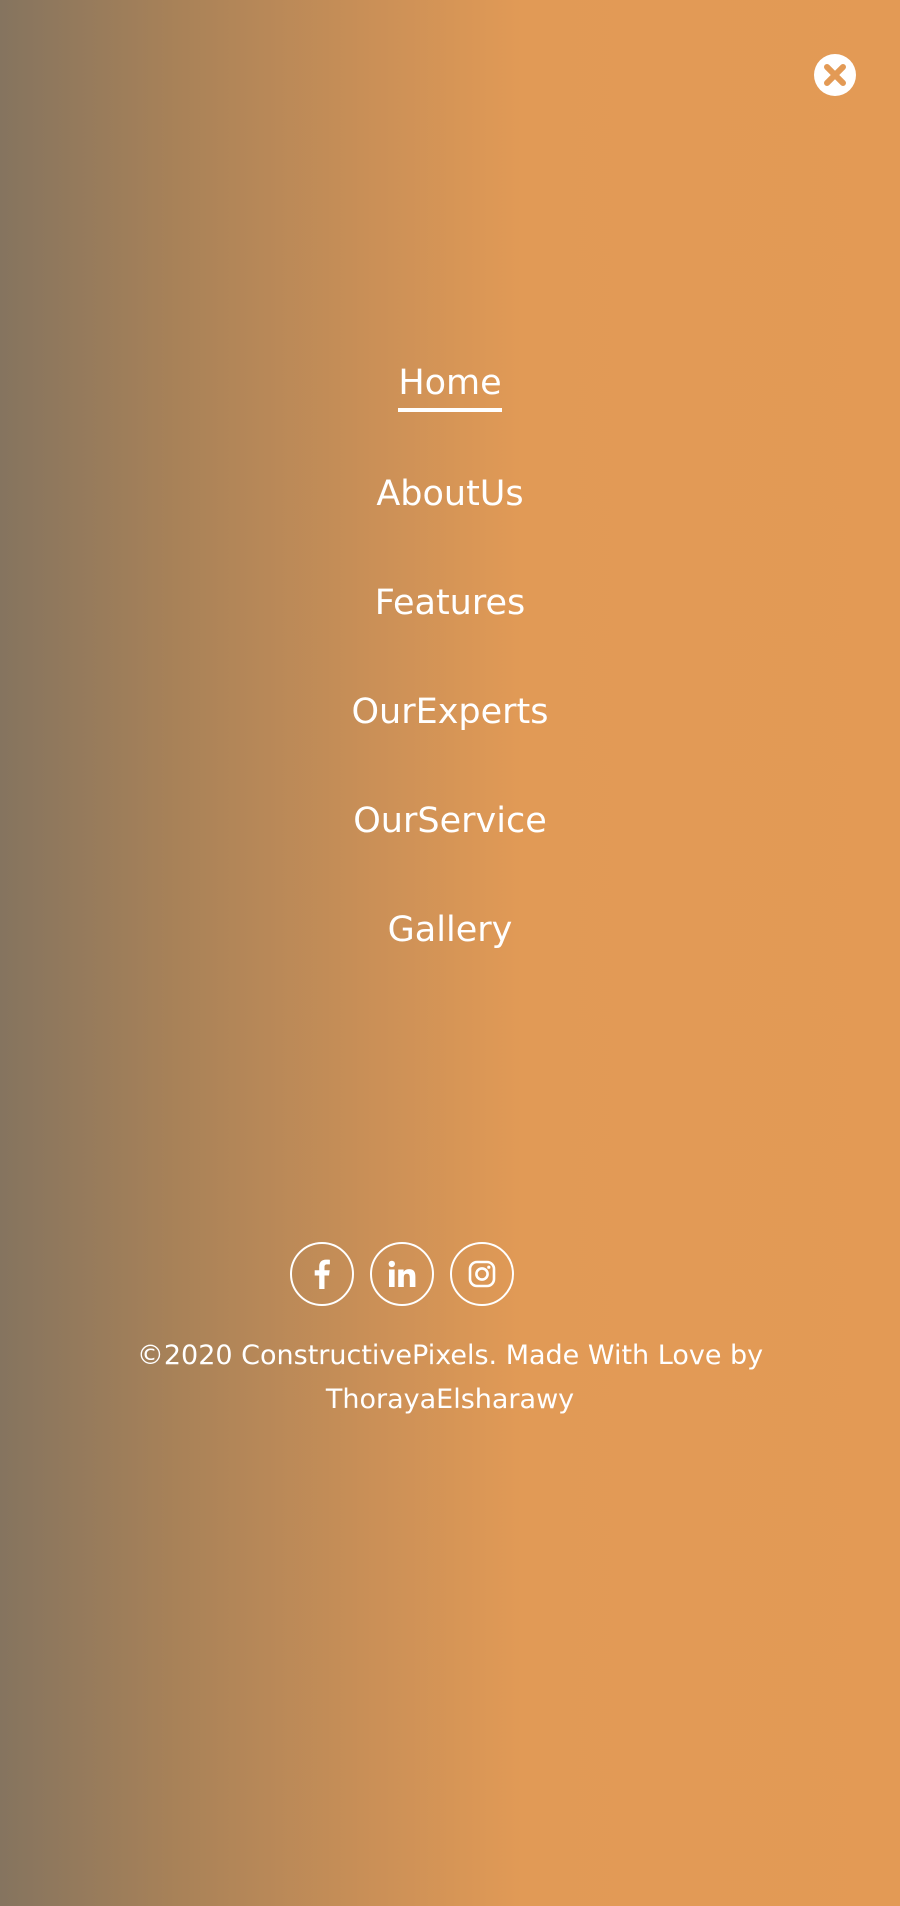 The height and width of the screenshot is (1906, 900). I want to click on social-links, so click(402, 1274).